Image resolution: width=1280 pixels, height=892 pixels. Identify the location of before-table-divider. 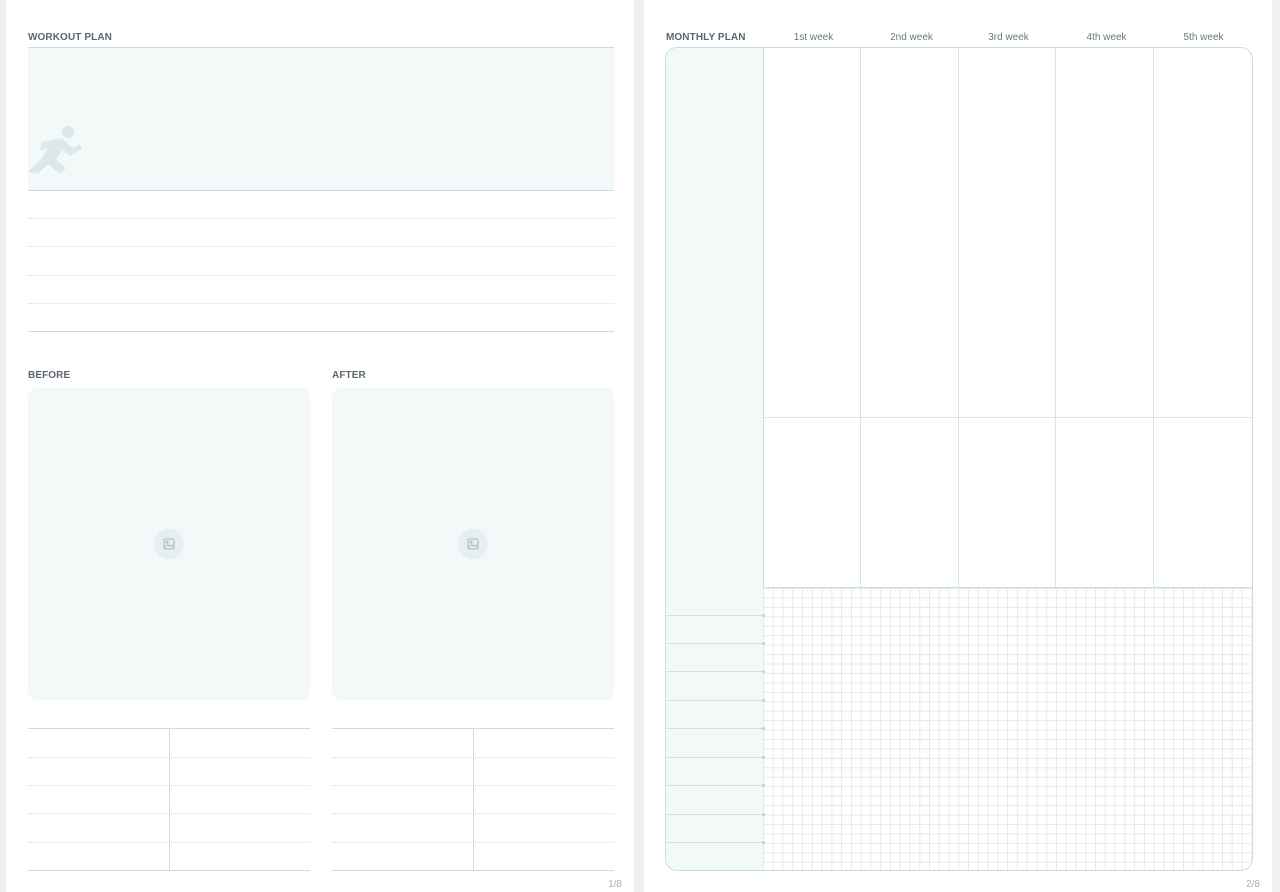
(169, 799).